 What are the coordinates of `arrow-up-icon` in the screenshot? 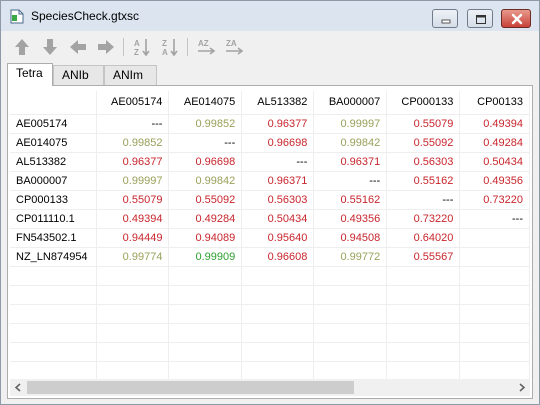 It's located at (22, 47).